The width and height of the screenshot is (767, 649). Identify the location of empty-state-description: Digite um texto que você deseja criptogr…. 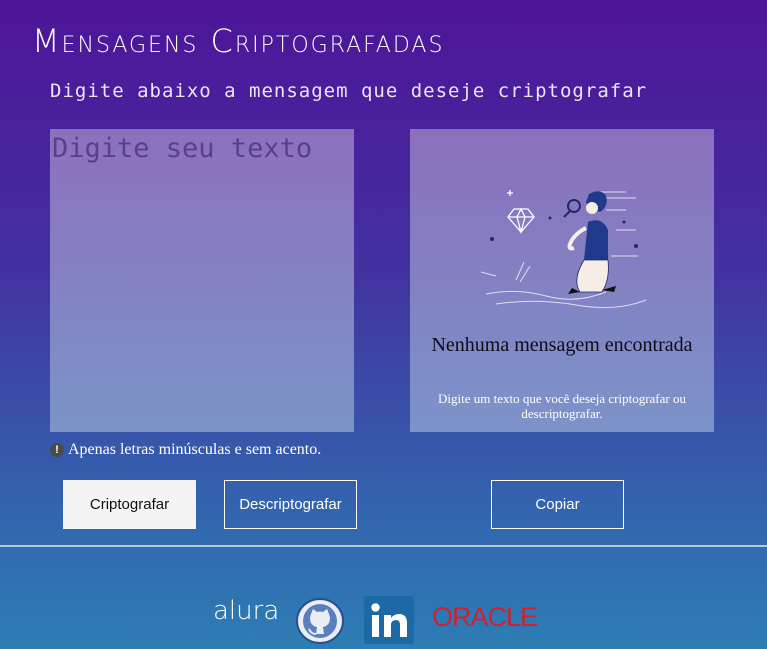
(562, 406).